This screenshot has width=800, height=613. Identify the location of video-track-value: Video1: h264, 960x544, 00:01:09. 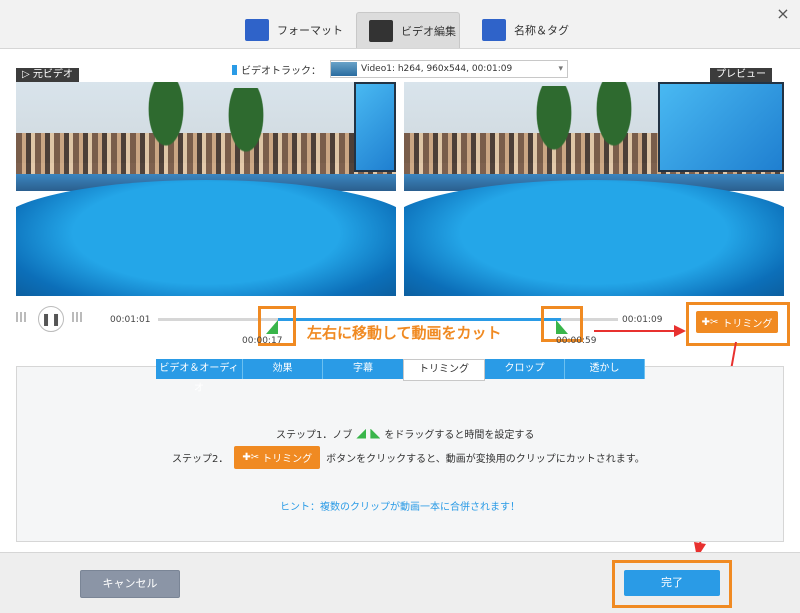
(437, 69).